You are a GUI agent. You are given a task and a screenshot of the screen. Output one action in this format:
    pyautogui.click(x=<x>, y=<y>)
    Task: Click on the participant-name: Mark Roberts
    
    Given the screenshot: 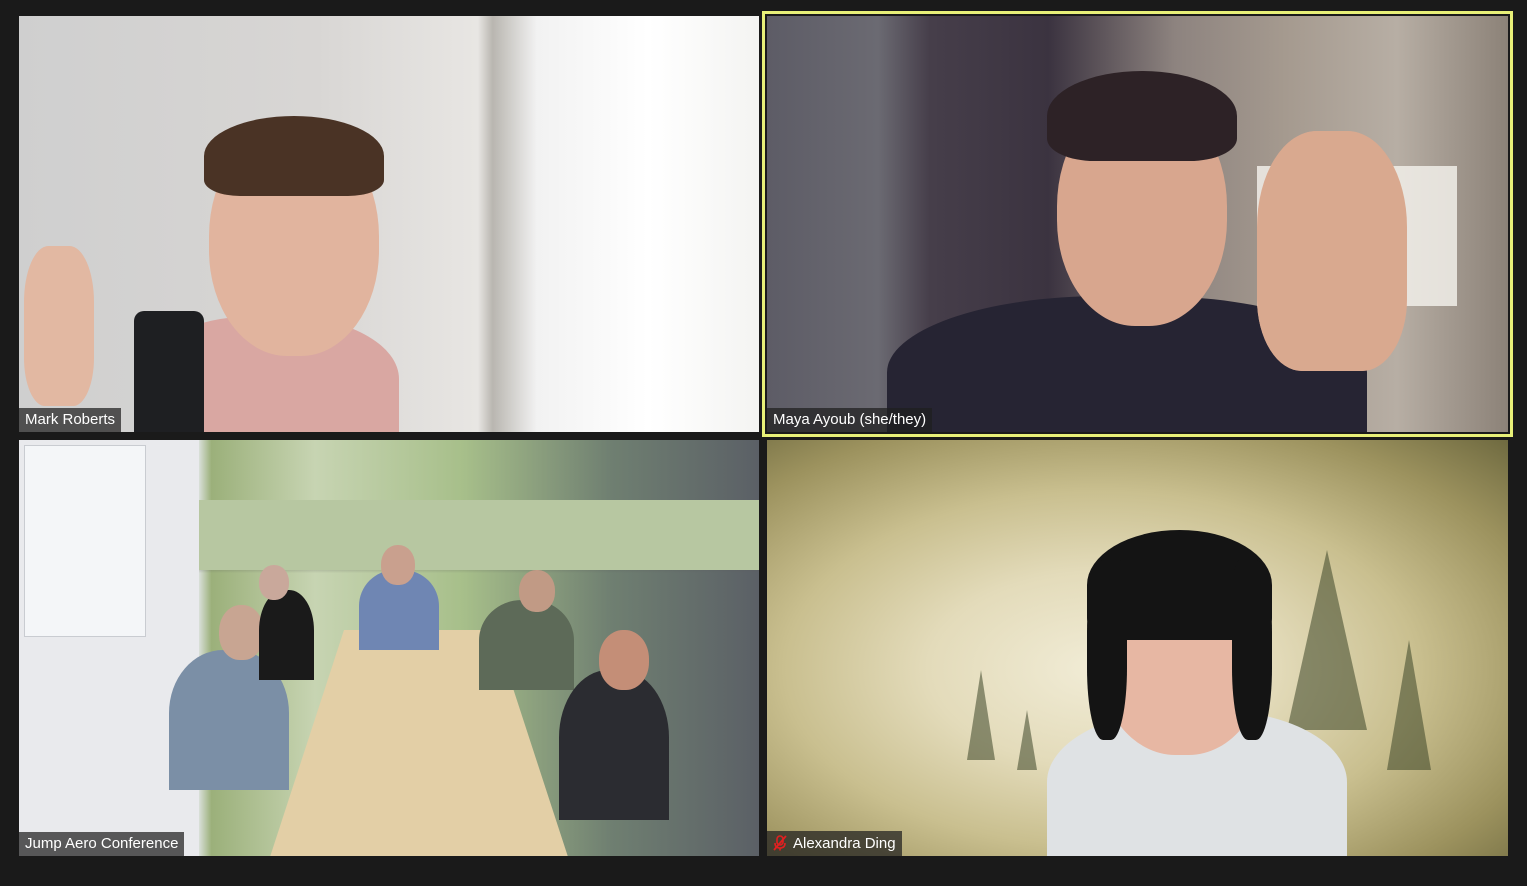 What is the action you would take?
    pyautogui.click(x=70, y=419)
    